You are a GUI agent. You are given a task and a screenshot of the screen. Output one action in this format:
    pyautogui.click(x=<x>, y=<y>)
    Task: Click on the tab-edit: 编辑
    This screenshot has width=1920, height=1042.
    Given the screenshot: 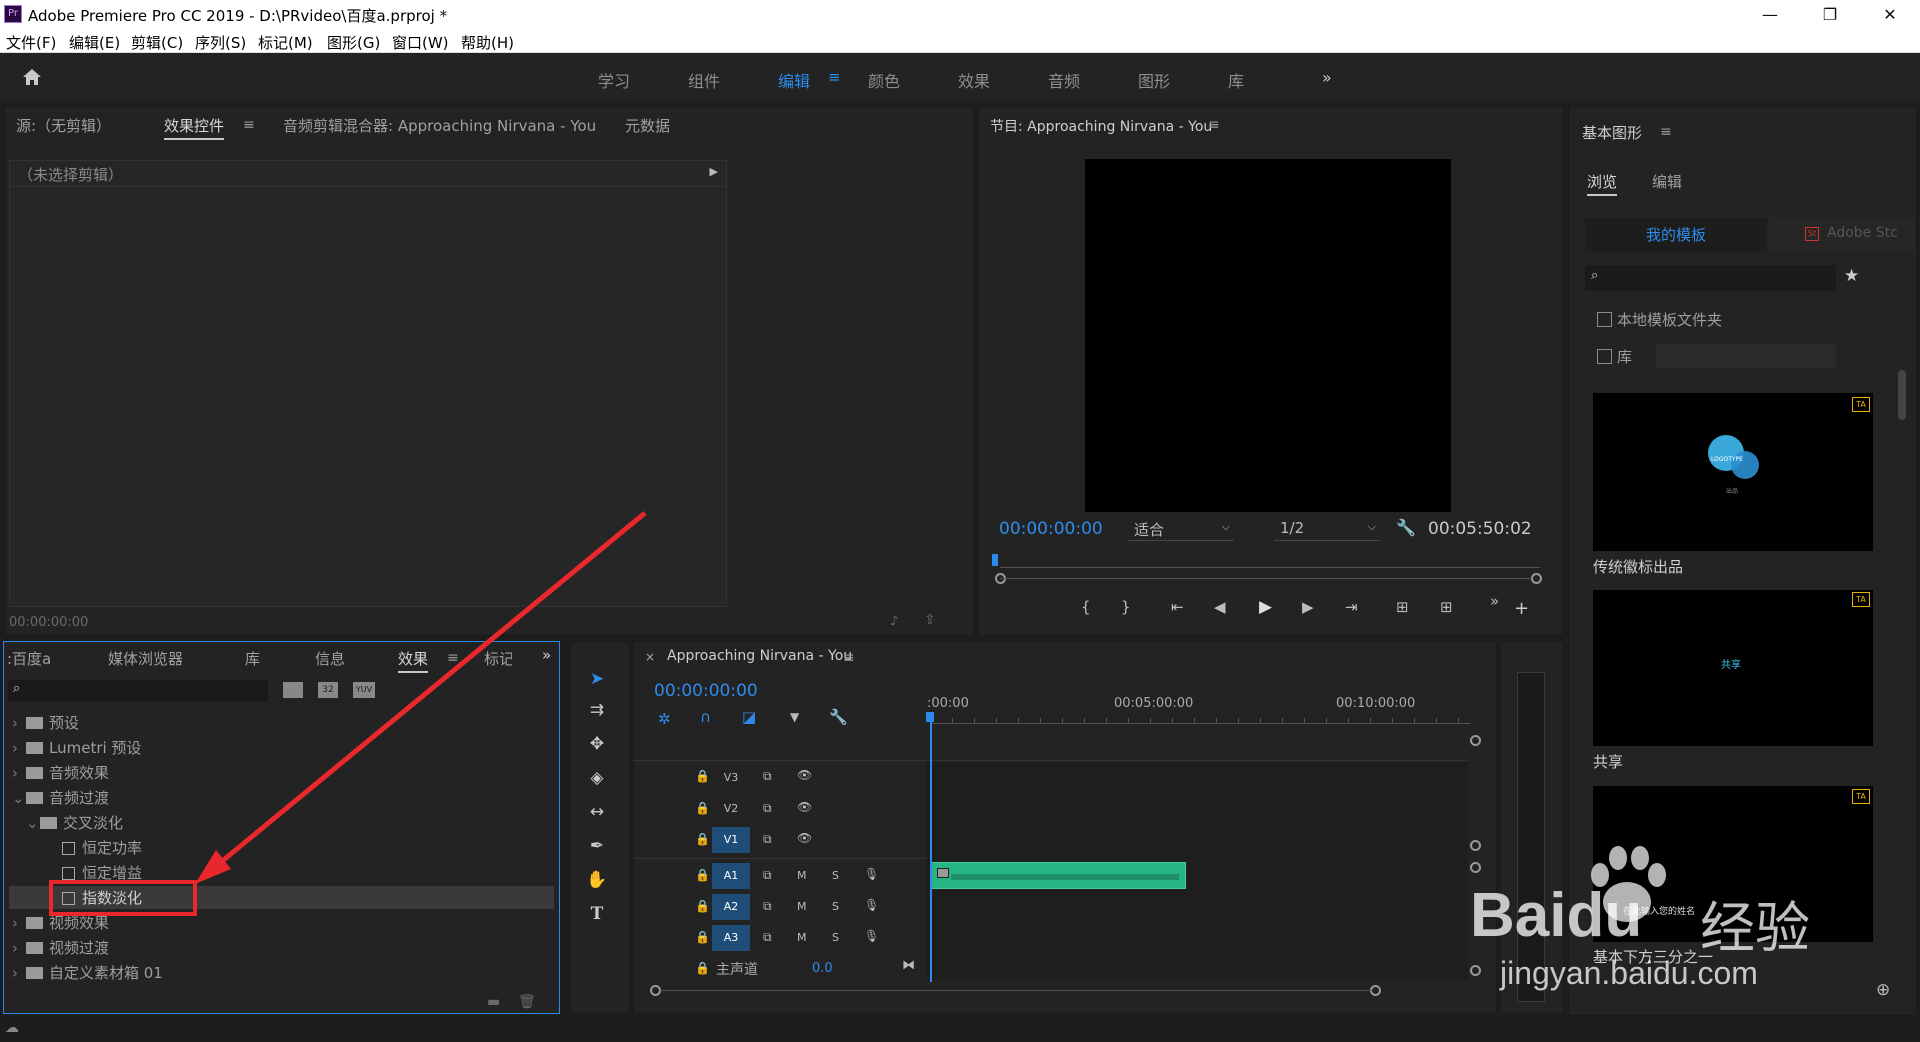 What is the action you would take?
    pyautogui.click(x=1667, y=181)
    